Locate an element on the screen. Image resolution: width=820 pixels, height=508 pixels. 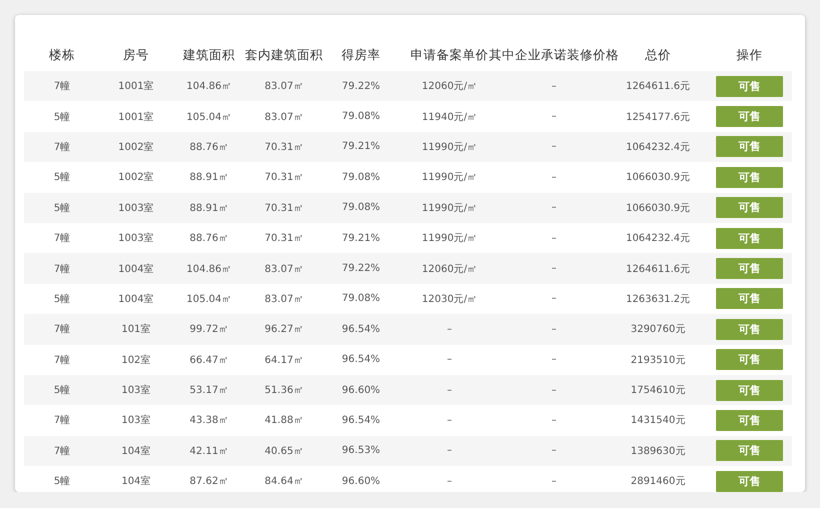
table-cell-text: 11940元/㎡ is located at coordinates (450, 117).